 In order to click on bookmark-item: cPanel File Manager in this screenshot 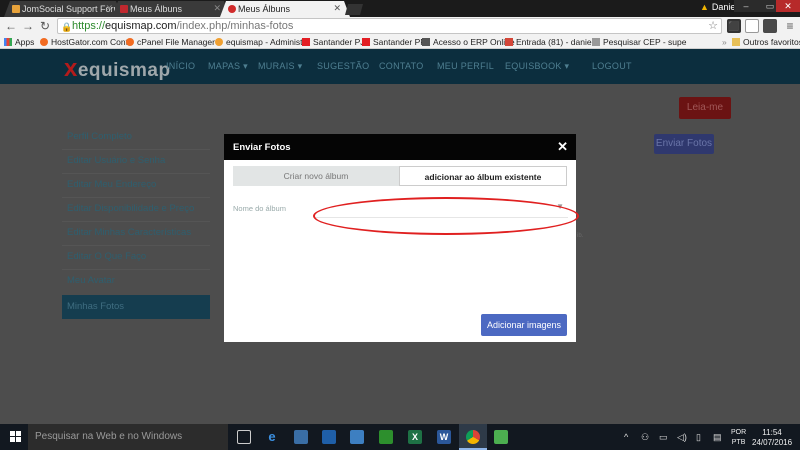, I will do `click(170, 42)`.